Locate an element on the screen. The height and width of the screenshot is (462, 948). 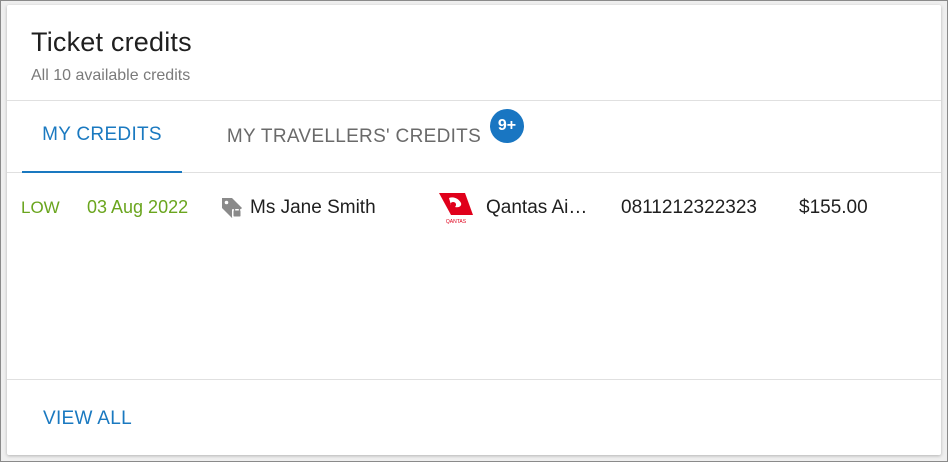
credit-amount: $155.00 is located at coordinates (833, 207).